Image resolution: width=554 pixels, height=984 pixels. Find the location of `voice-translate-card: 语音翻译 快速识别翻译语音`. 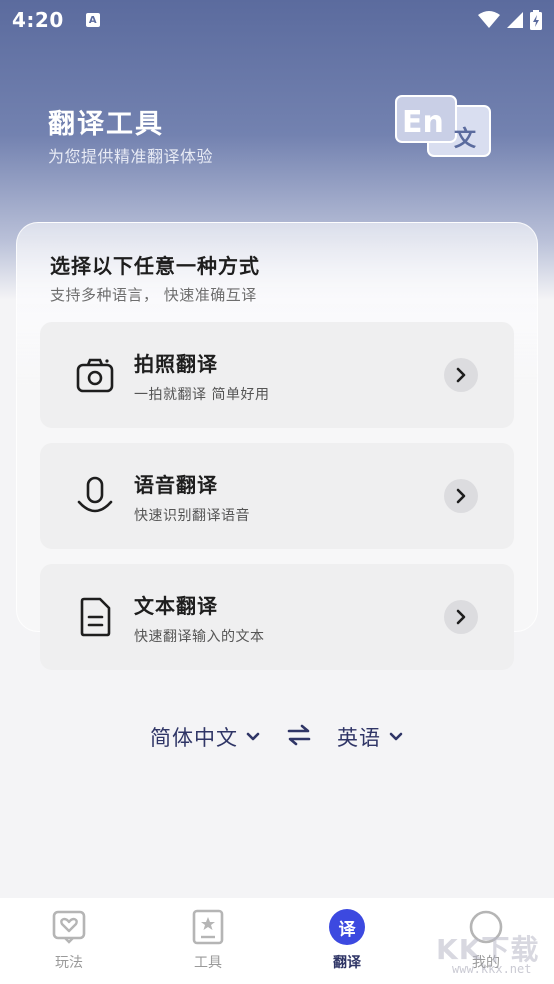

voice-translate-card: 语音翻译 快速识别翻译语音 is located at coordinates (277, 496).